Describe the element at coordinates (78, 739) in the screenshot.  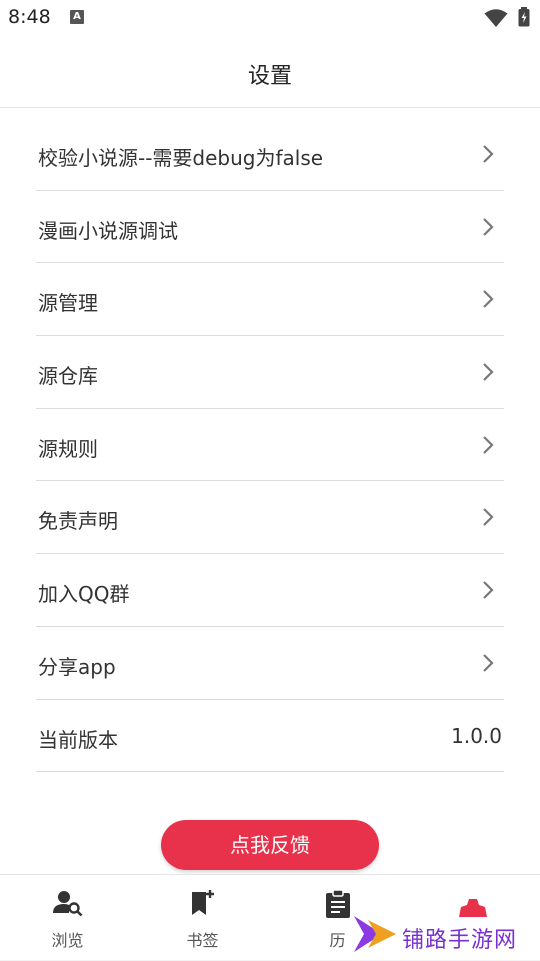
I see `version-label: 当前版本` at that location.